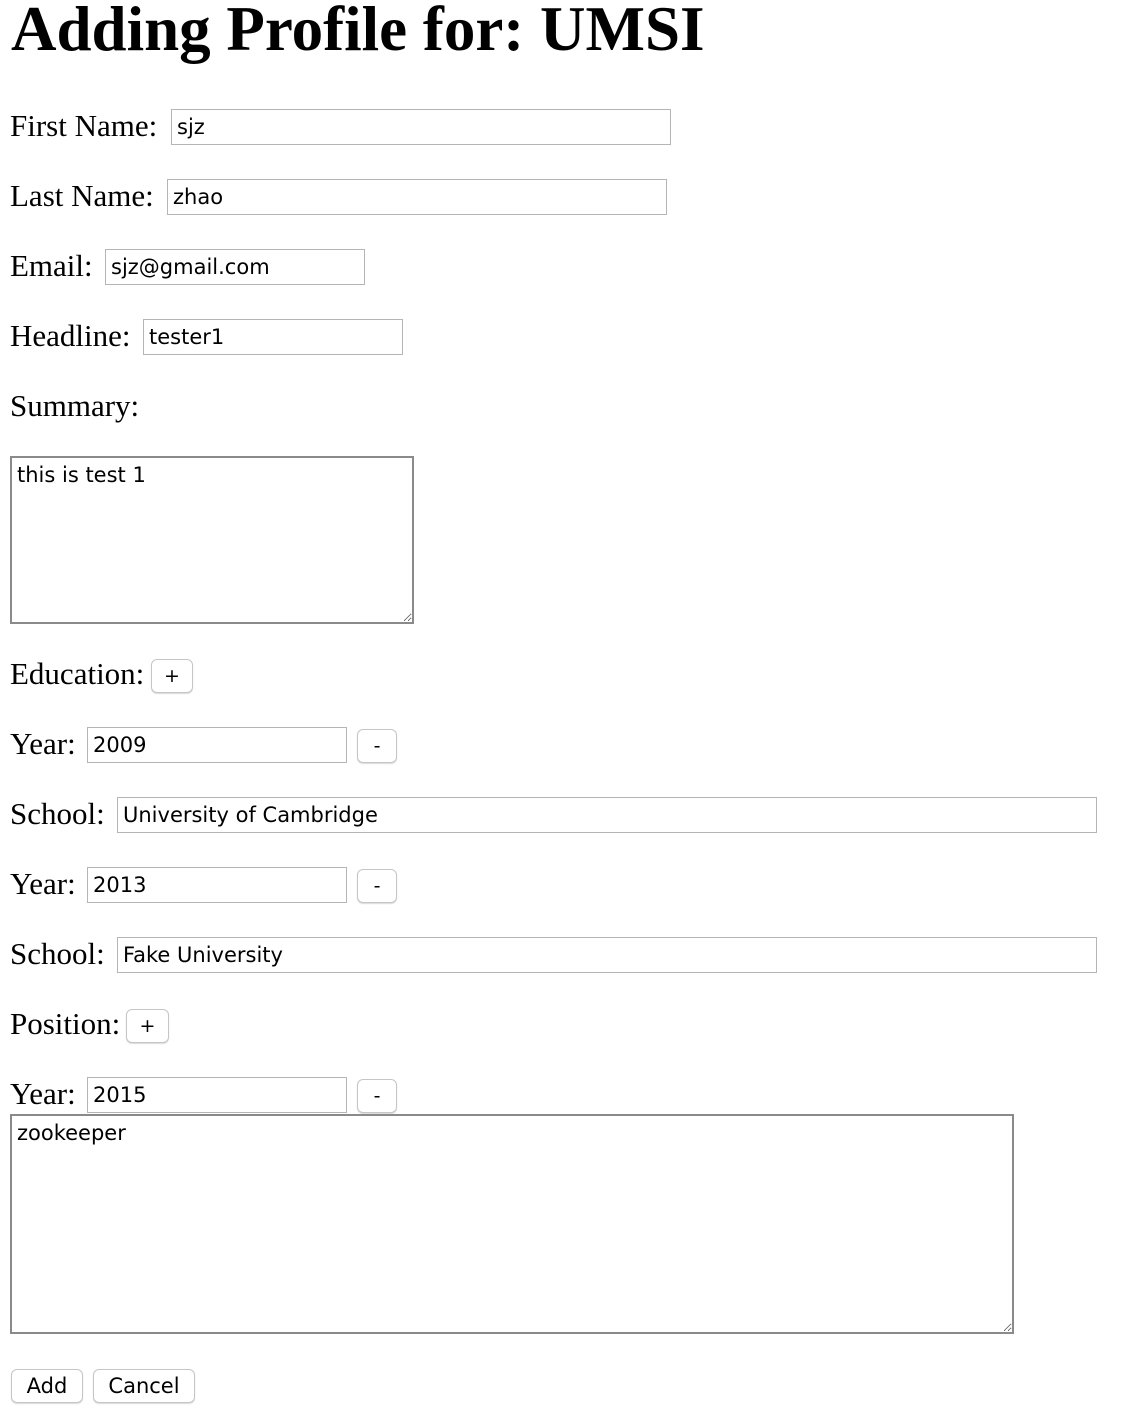 The height and width of the screenshot is (1420, 1124). Describe the element at coordinates (217, 1095) in the screenshot. I see `position-year-field` at that location.